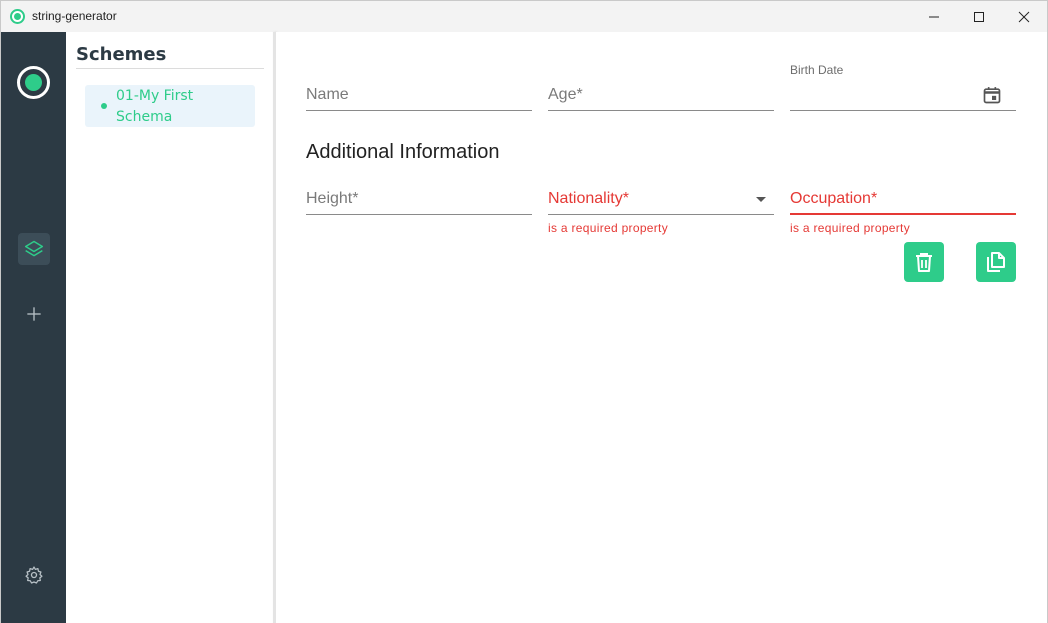 This screenshot has height=623, width=1048. What do you see at coordinates (817, 70) in the screenshot?
I see `birth-date-label: Birth Date` at bounding box center [817, 70].